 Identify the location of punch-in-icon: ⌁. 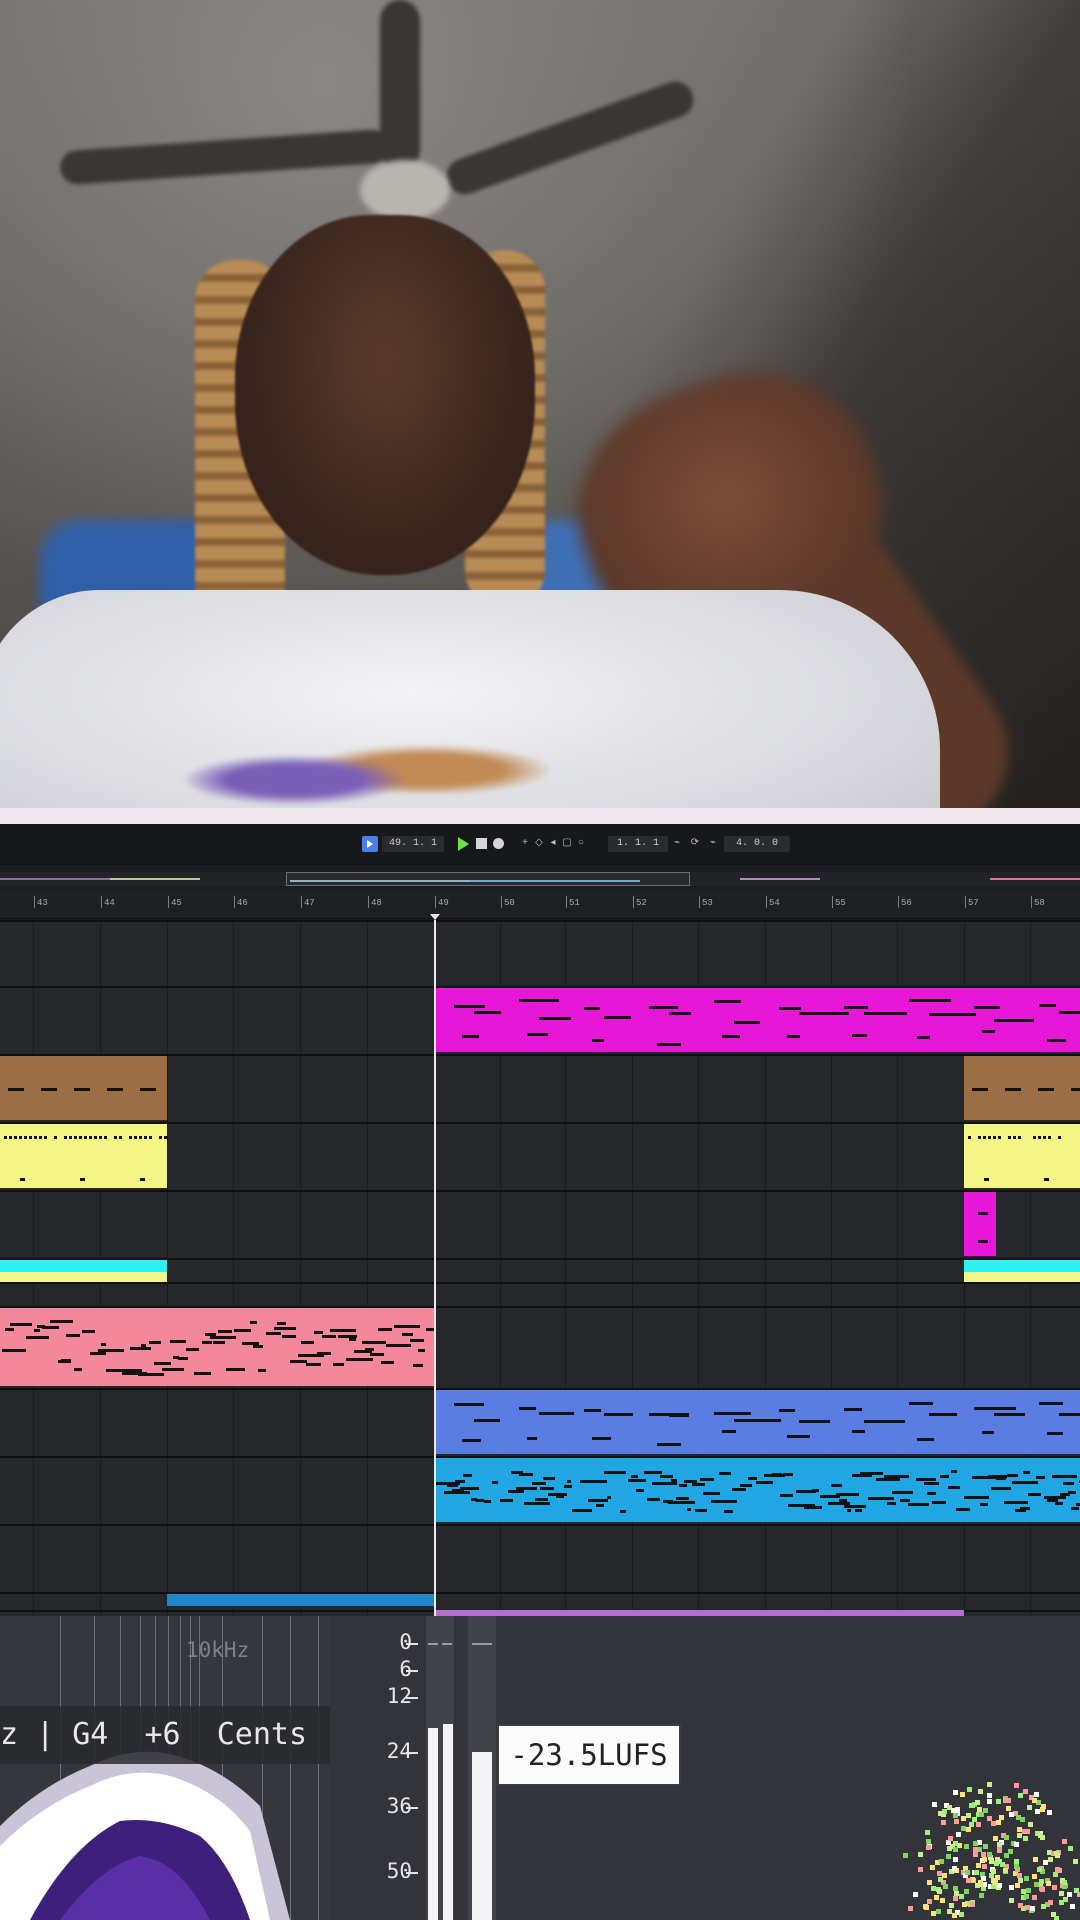
(677, 843).